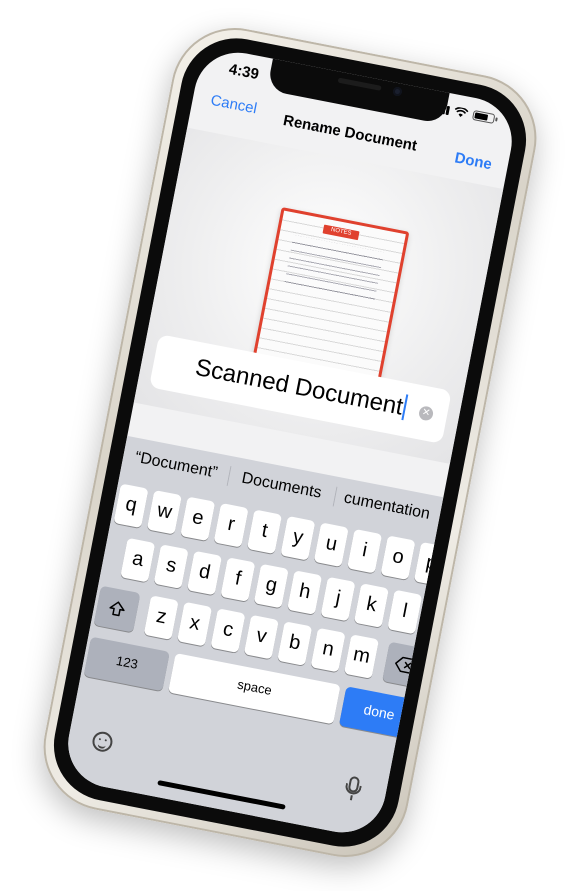 The height and width of the screenshot is (891, 575). What do you see at coordinates (361, 656) in the screenshot?
I see `key-m: m` at bounding box center [361, 656].